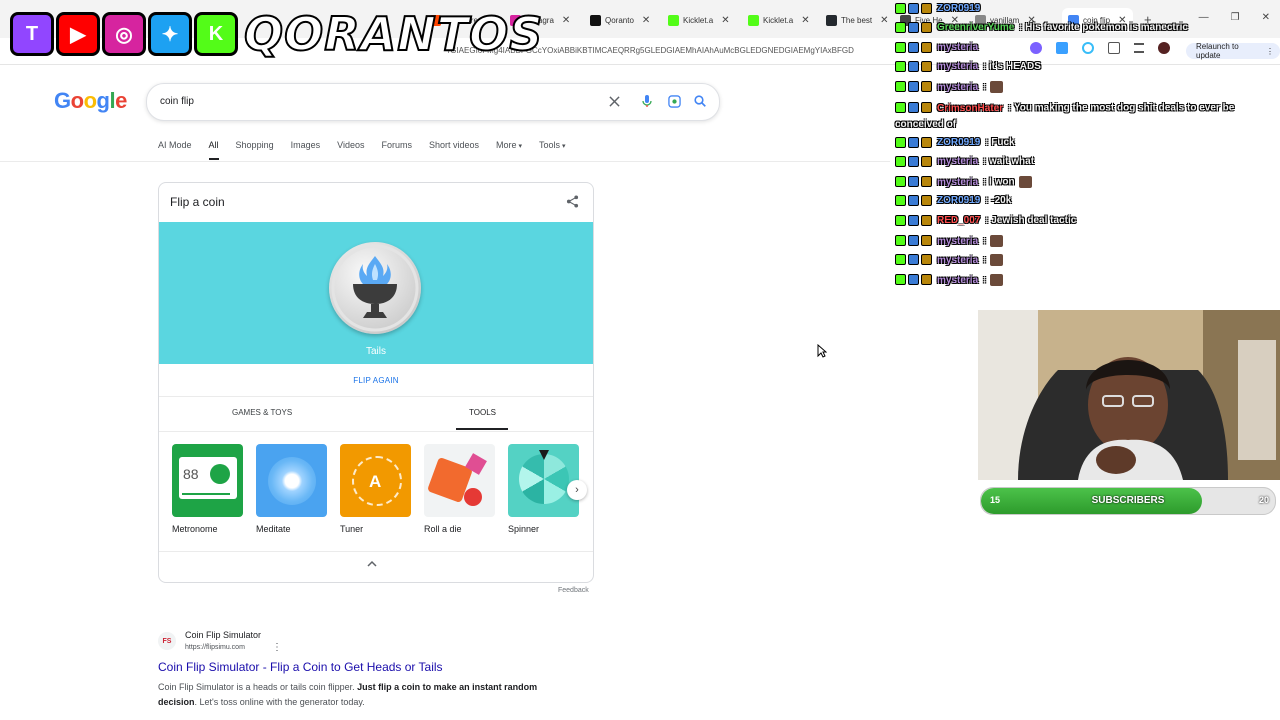 This screenshot has height=720, width=1280. Describe the element at coordinates (376, 551) in the screenshot. I see `card-divider` at that location.